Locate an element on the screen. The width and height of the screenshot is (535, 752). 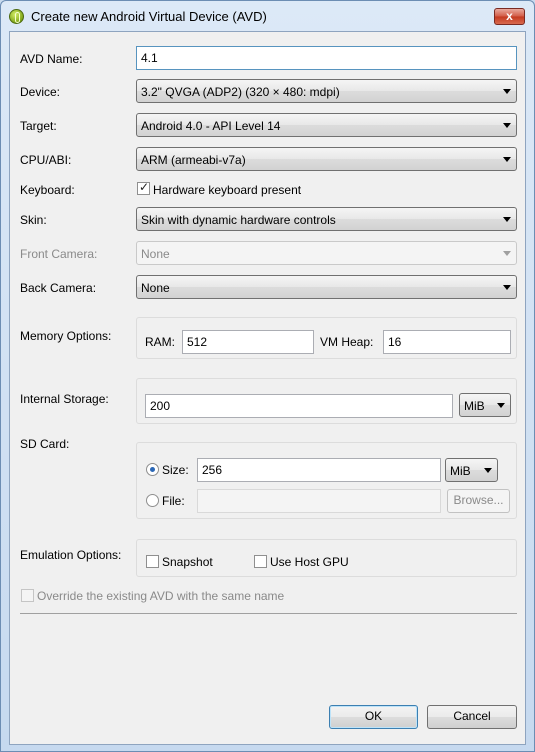
snapshot-label: Snapshot is located at coordinates (187, 562).